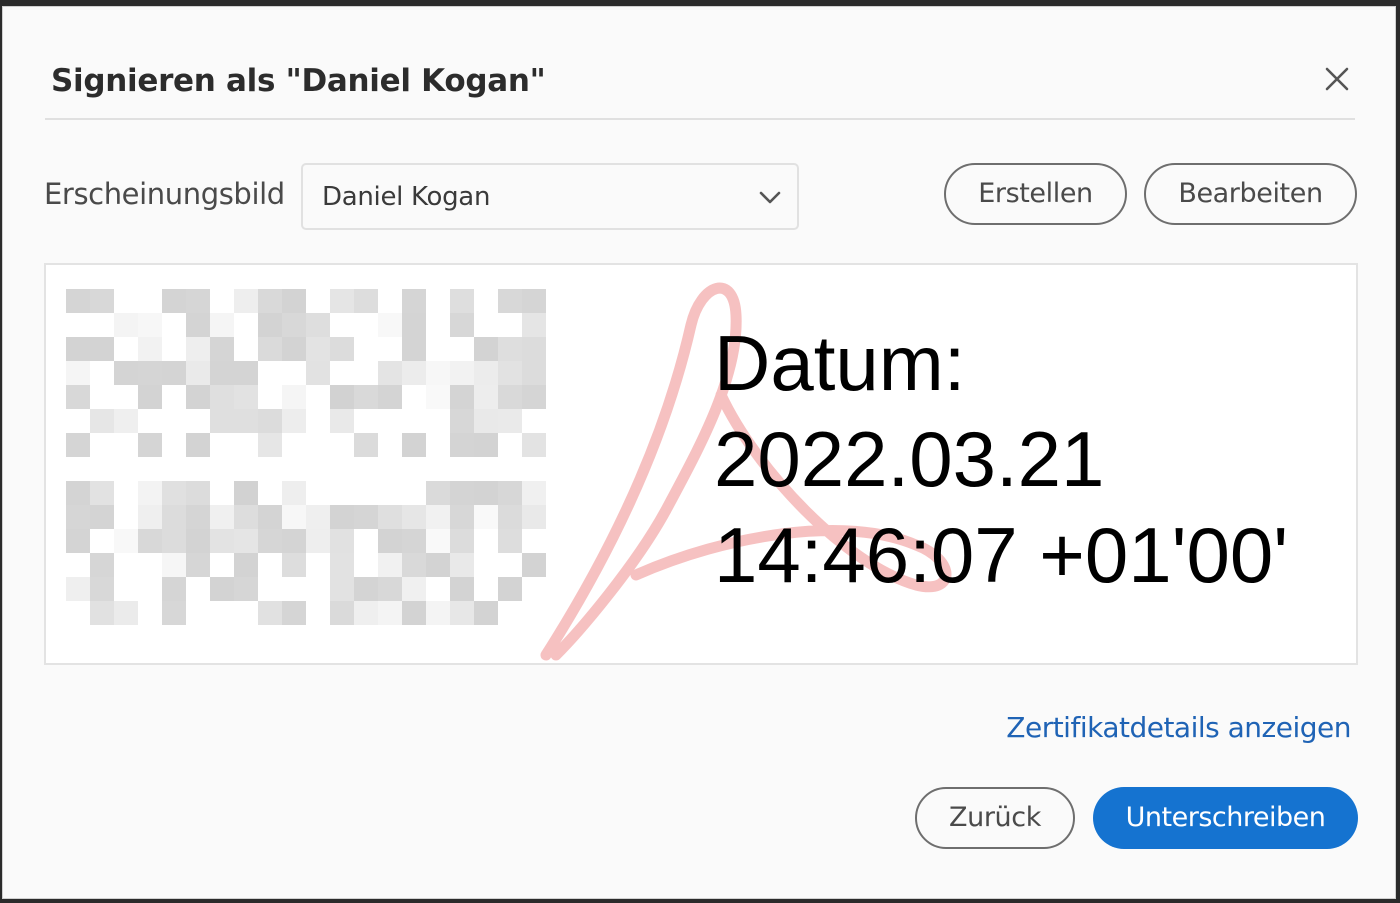 This screenshot has height=903, width=1400. I want to click on signature-date-text: Datum: 2022.03.21 14:46:07 +01'00', so click(1001, 459).